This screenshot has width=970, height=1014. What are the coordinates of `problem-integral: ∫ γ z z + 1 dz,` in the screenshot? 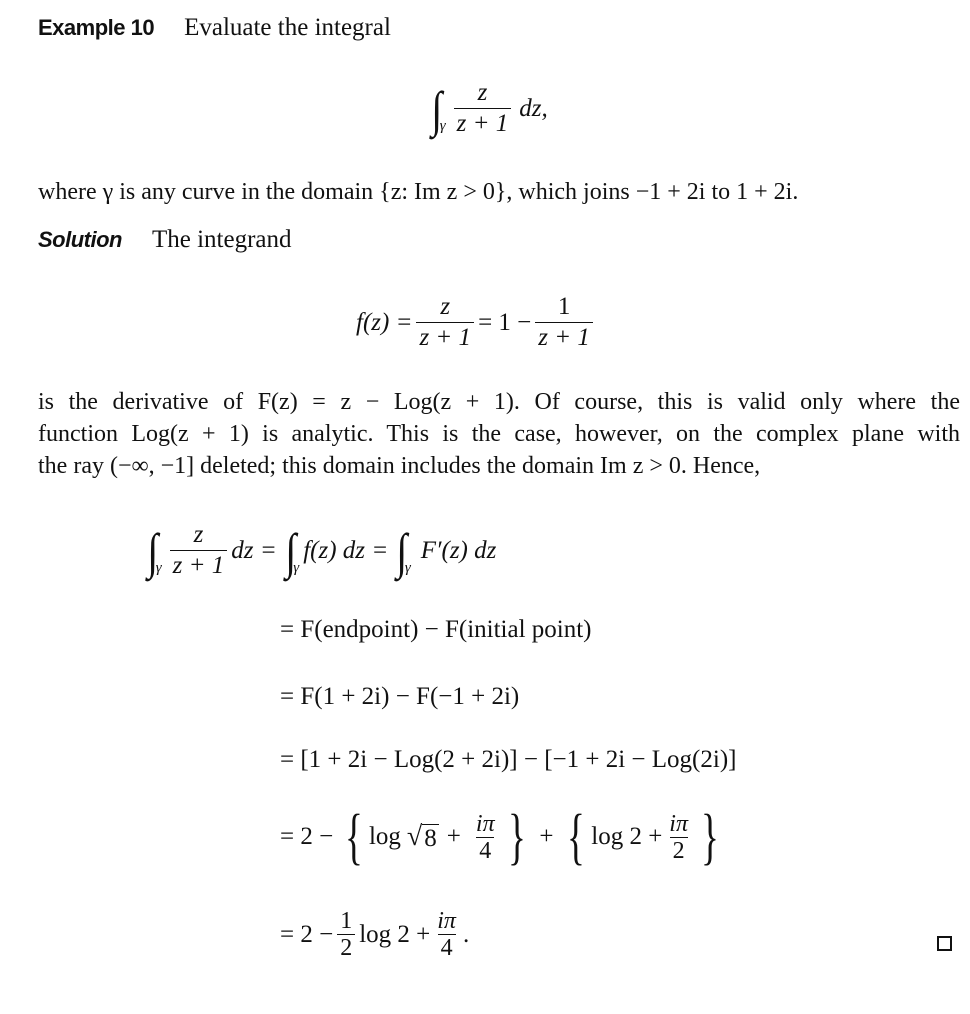 It's located at (489, 108).